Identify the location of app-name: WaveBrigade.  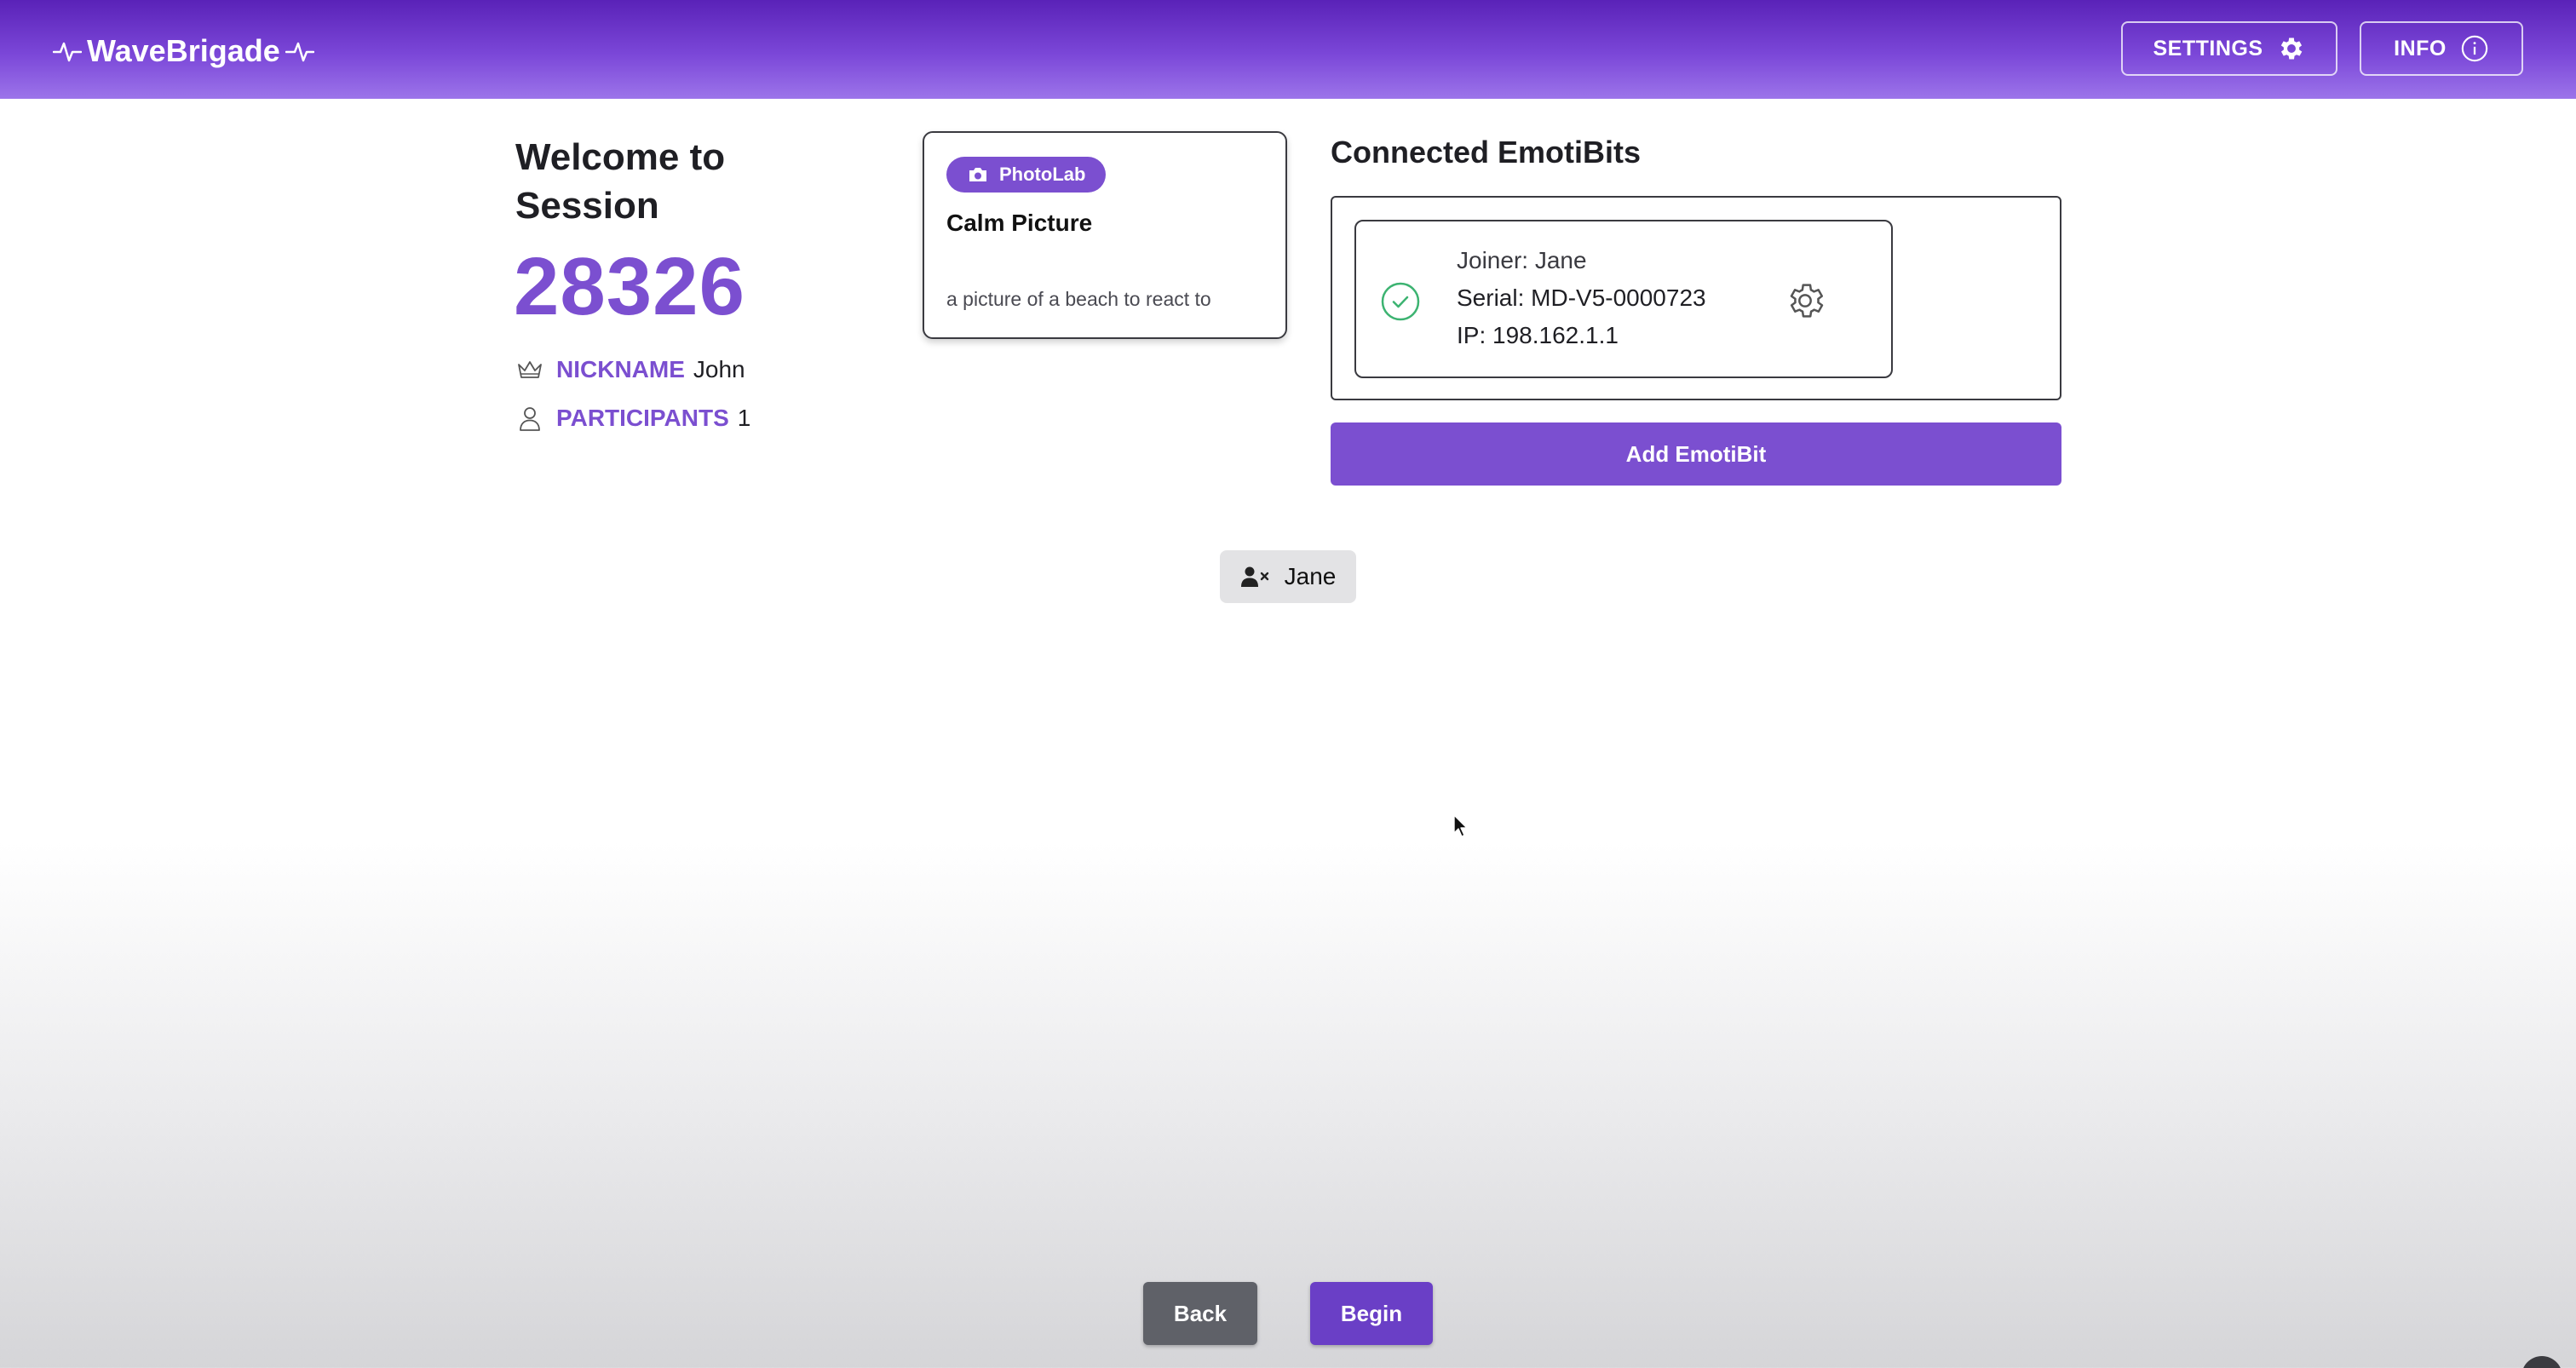
(184, 50).